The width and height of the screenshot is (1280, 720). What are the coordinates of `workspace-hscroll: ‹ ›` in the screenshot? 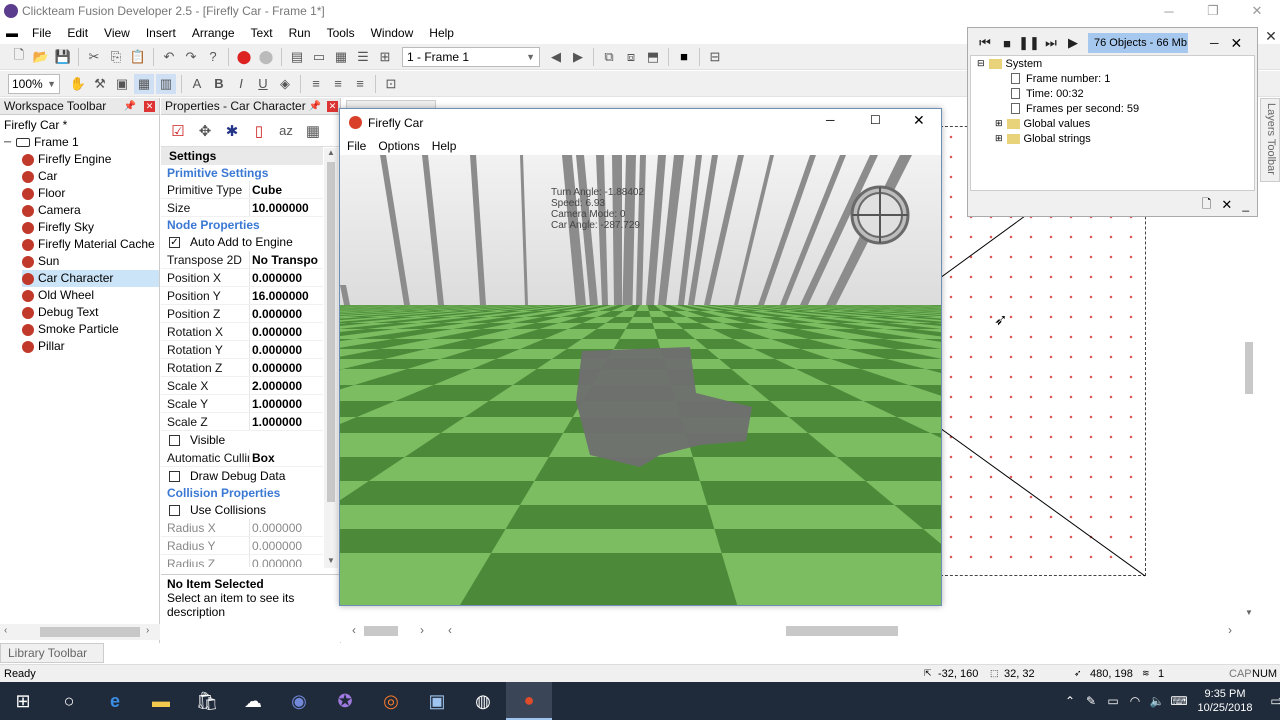 It's located at (80, 632).